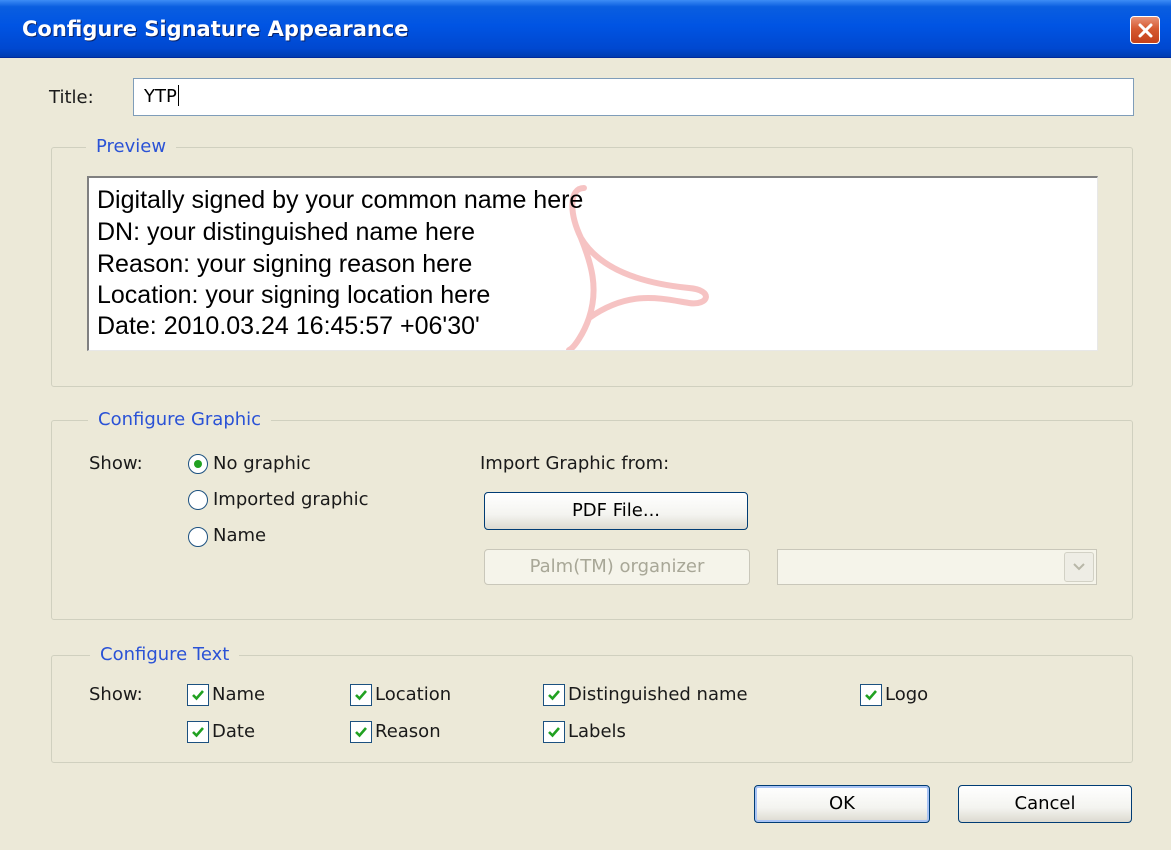  What do you see at coordinates (1079, 567) in the screenshot?
I see `dropdown-button` at bounding box center [1079, 567].